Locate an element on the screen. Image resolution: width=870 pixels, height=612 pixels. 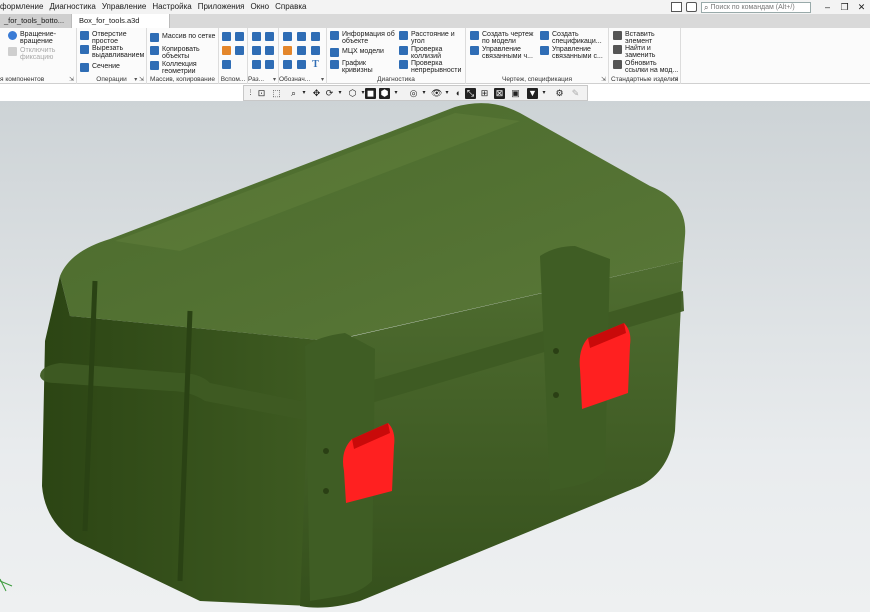
create-drawing-button: Создать чертеж по модели is located at coordinates (501, 38).